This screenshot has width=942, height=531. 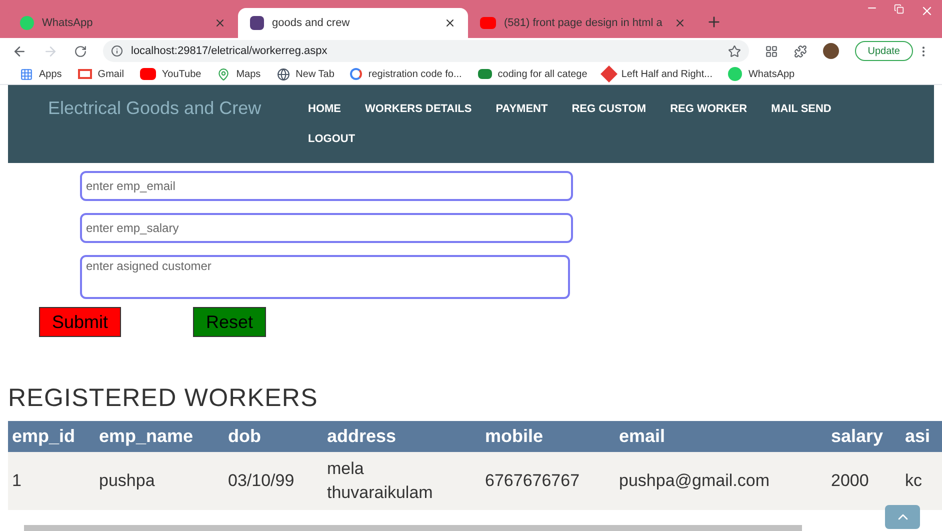 What do you see at coordinates (325, 277) in the screenshot?
I see `text-area-field: enter asigned customer` at bounding box center [325, 277].